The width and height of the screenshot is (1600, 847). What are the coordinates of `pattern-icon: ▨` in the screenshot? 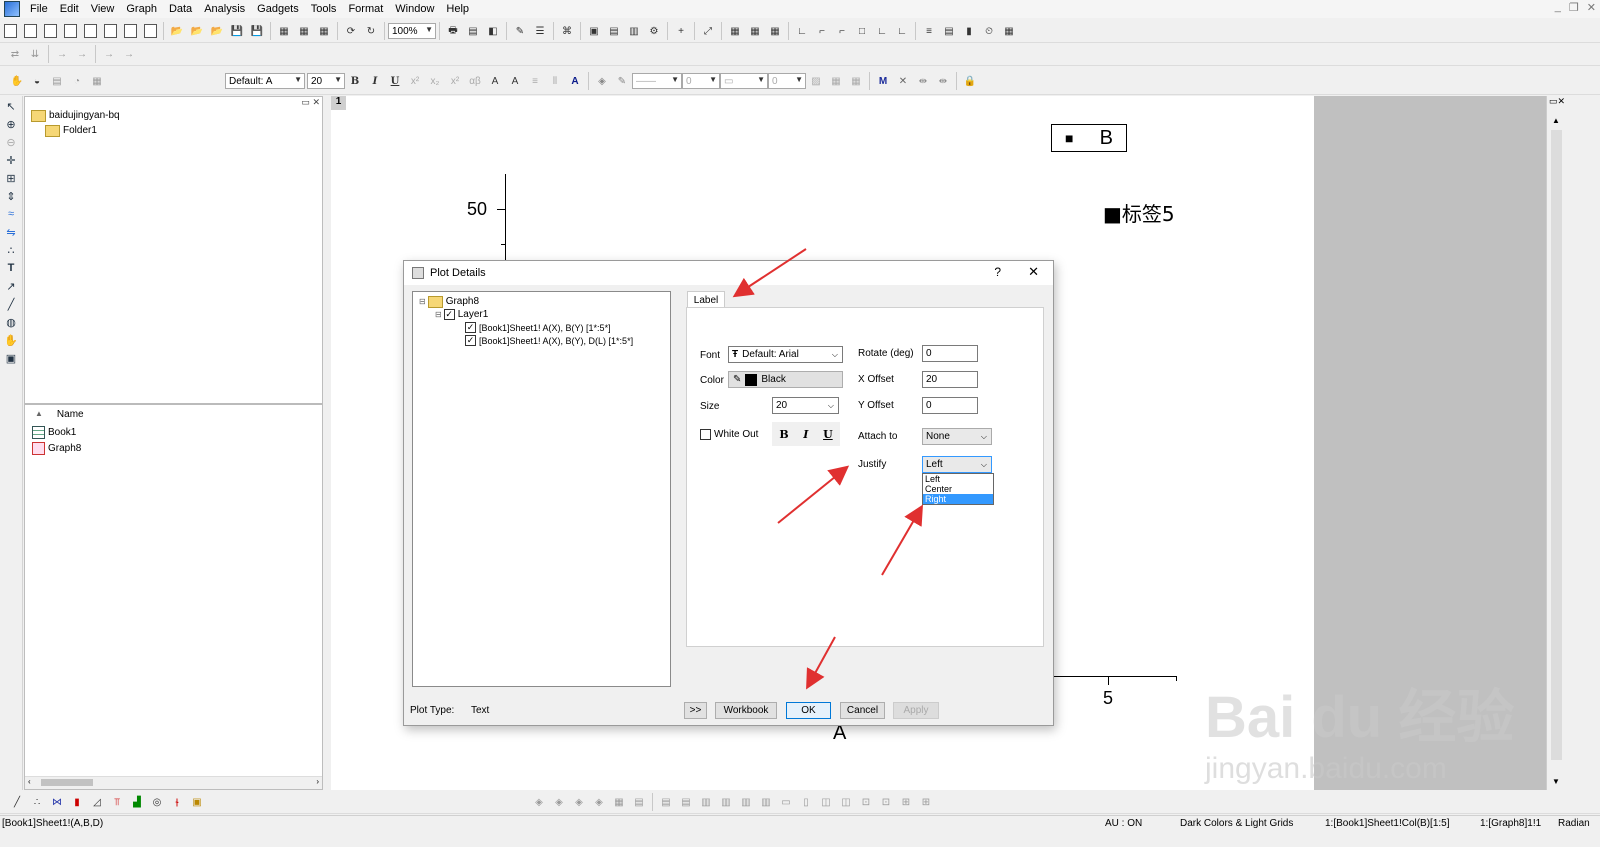 It's located at (816, 81).